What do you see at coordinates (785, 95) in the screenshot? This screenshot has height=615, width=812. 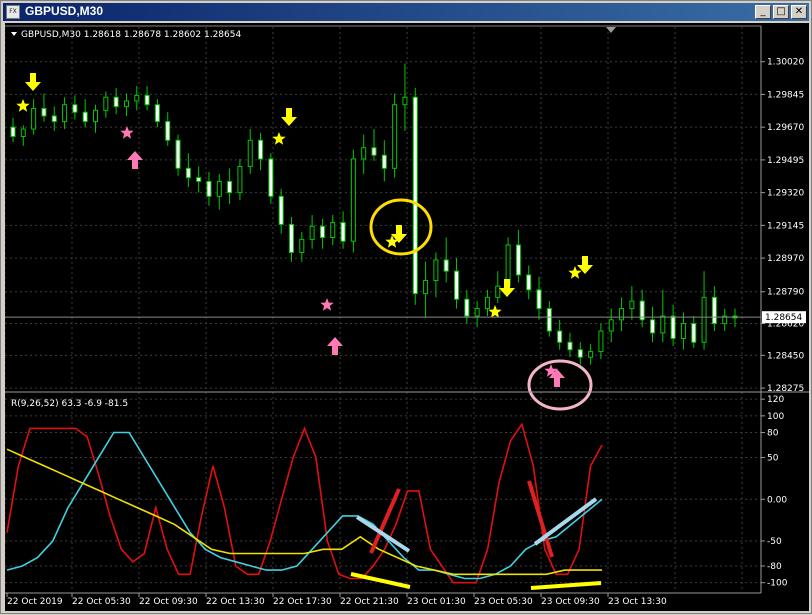 I see `price-label: 1.29845` at bounding box center [785, 95].